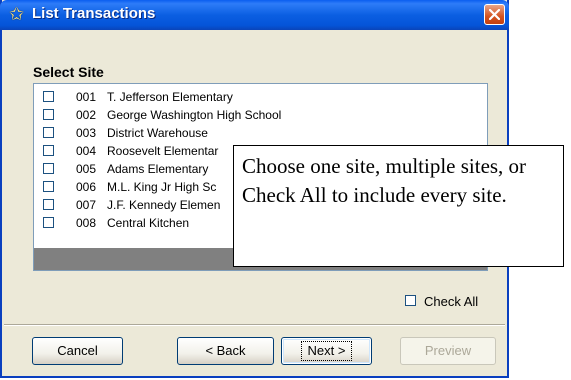 This screenshot has width=571, height=380. Describe the element at coordinates (254, 325) in the screenshot. I see `button-separator` at that location.